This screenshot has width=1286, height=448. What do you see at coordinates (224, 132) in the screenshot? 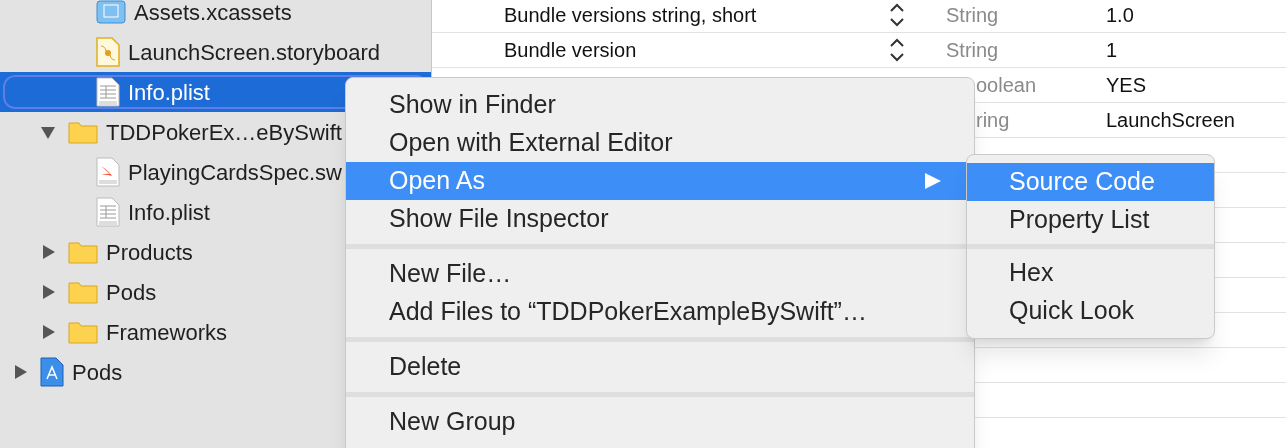
I see `file-name: TDDPokerEx…eBySwift` at bounding box center [224, 132].